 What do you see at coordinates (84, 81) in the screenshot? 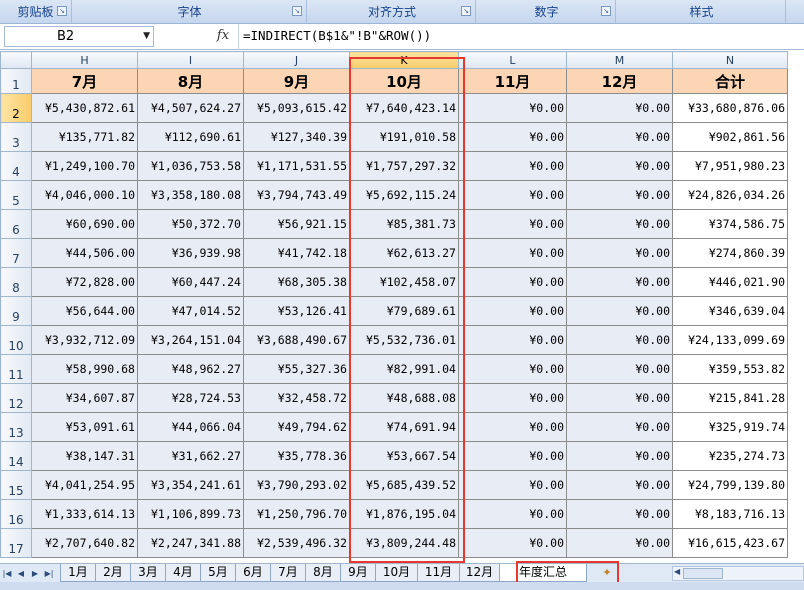
I see `month-header-cell: 7月` at bounding box center [84, 81].